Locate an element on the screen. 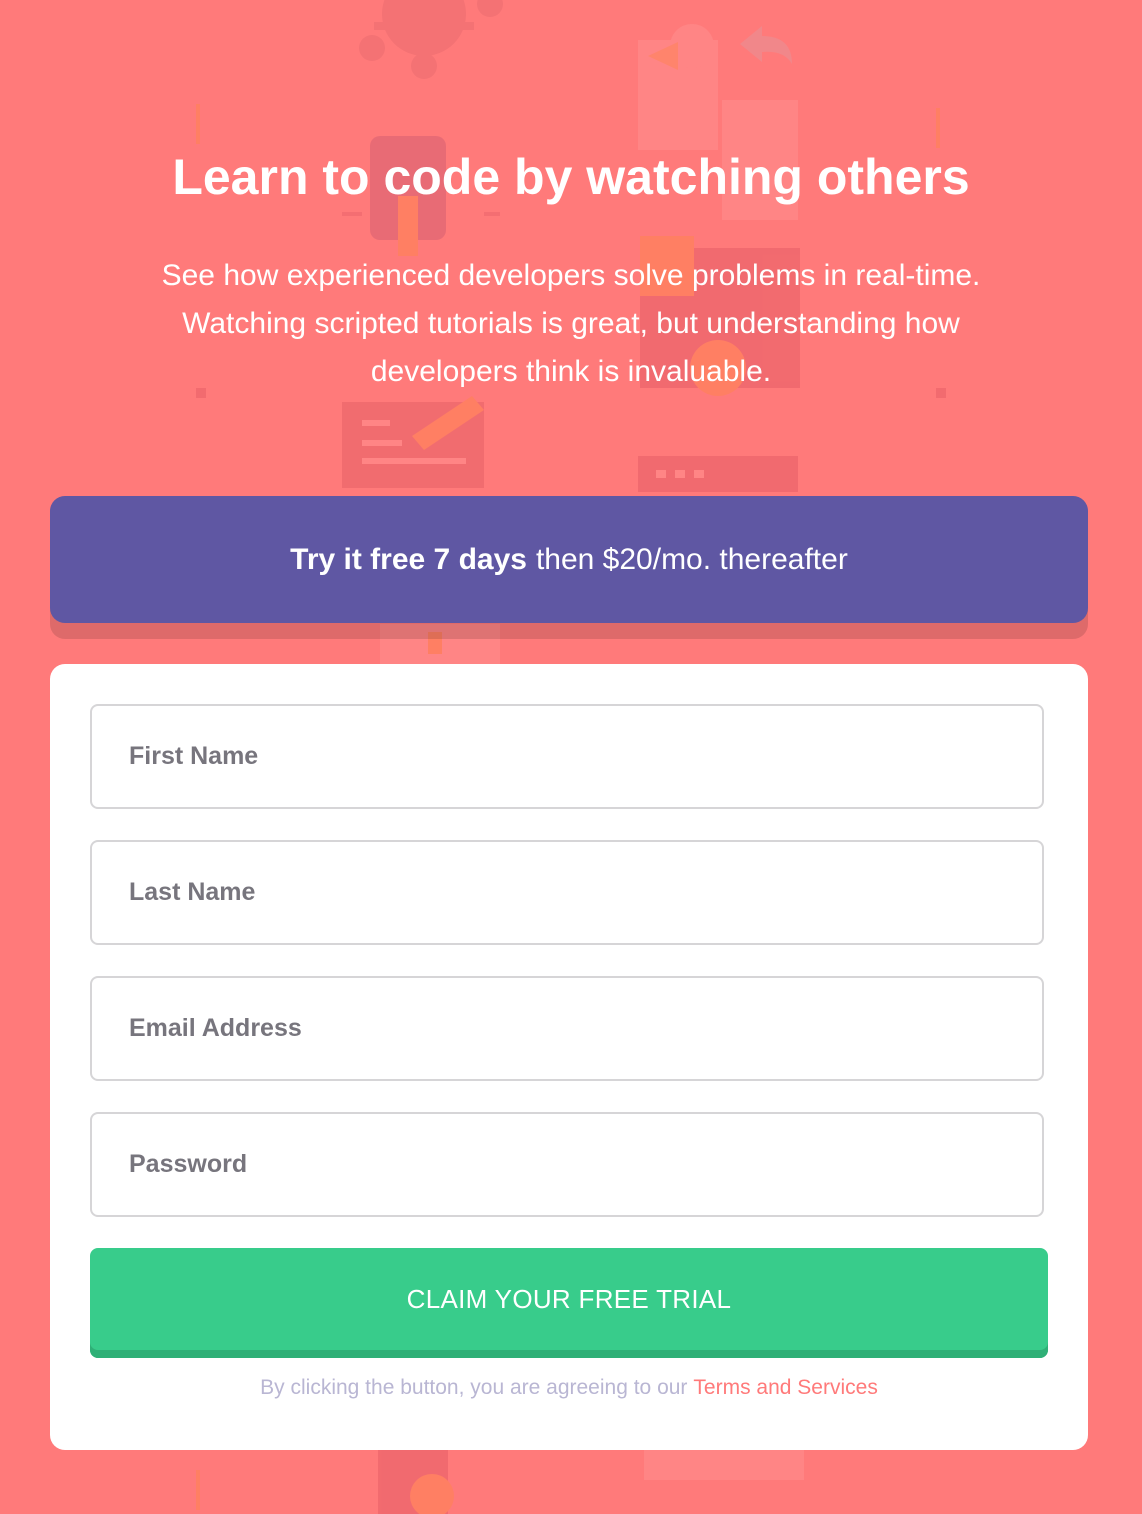 This screenshot has width=1142, height=1514. first-name-input is located at coordinates (567, 756).